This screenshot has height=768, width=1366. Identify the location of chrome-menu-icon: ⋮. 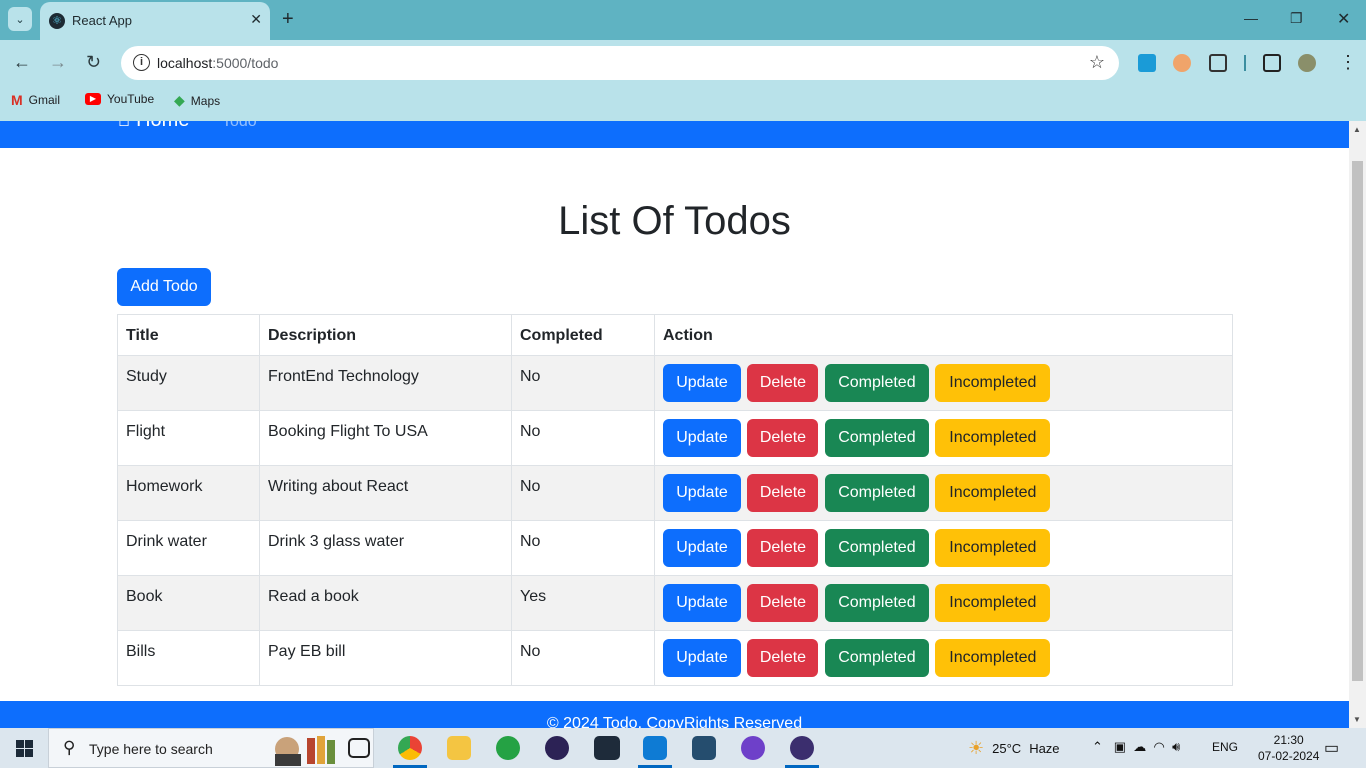
(1348, 62).